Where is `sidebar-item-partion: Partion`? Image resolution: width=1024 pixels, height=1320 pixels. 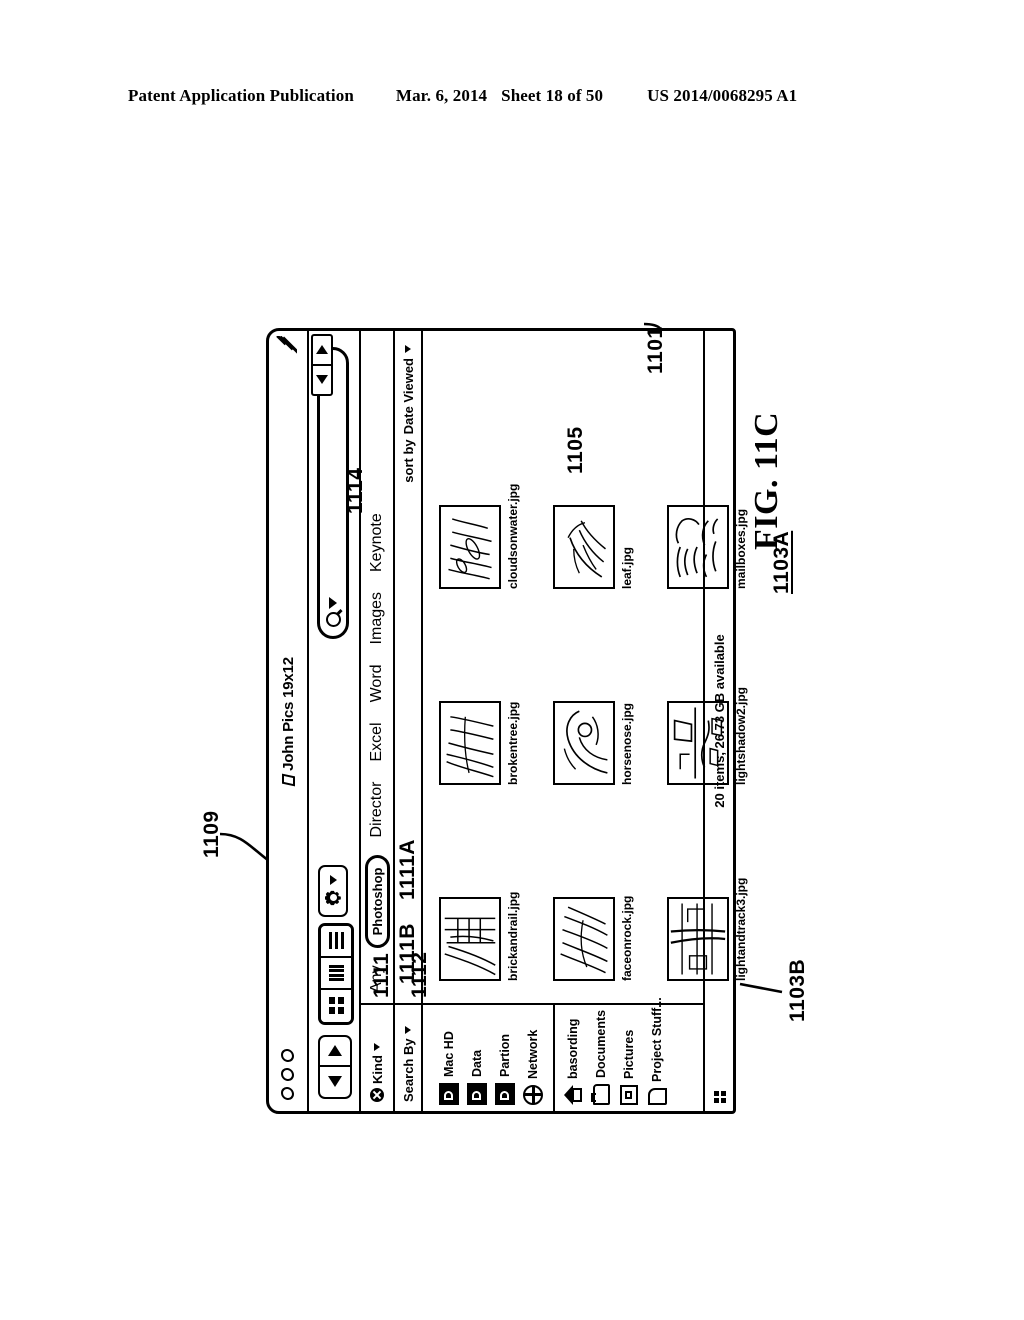 sidebar-item-partion: Partion is located at coordinates (505, 1055).